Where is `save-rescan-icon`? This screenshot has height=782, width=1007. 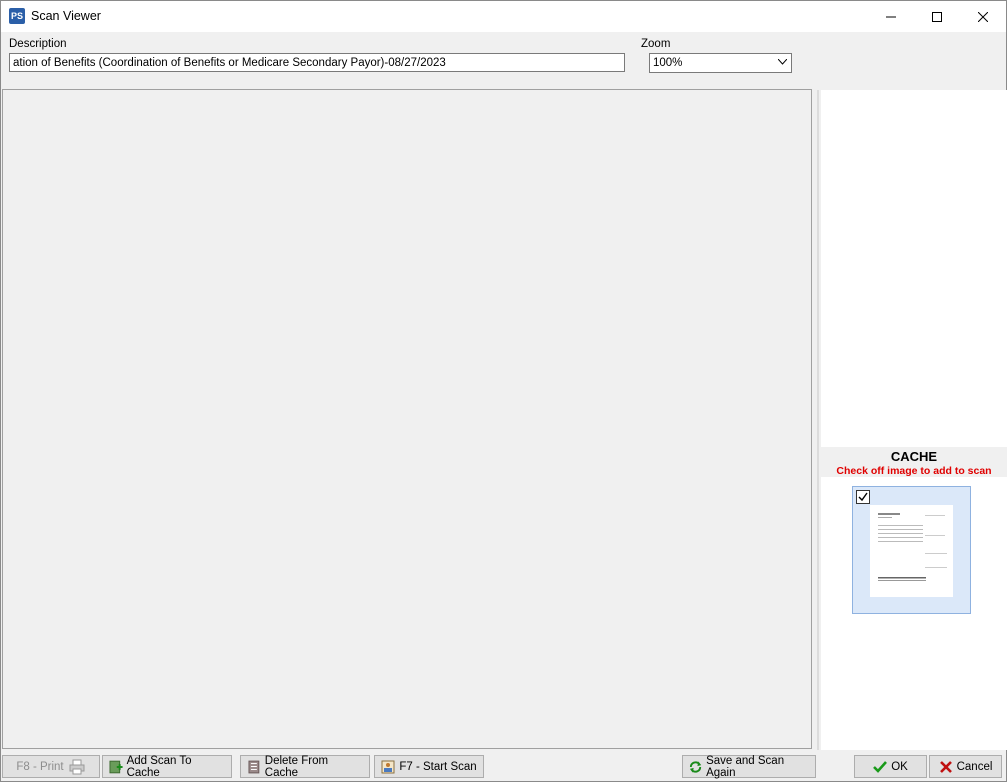 save-rescan-icon is located at coordinates (695, 766).